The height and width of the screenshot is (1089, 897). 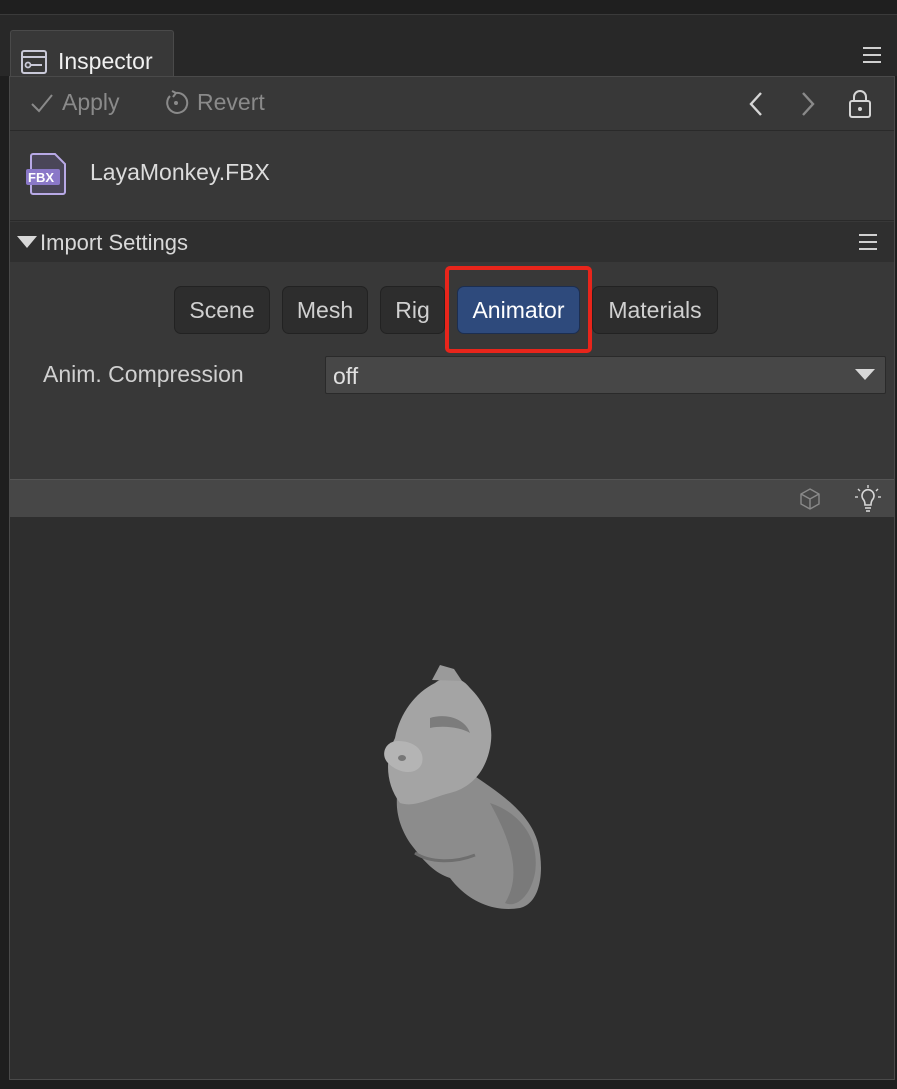 What do you see at coordinates (143, 374) in the screenshot?
I see `anim-compression-label: Anim. Compression` at bounding box center [143, 374].